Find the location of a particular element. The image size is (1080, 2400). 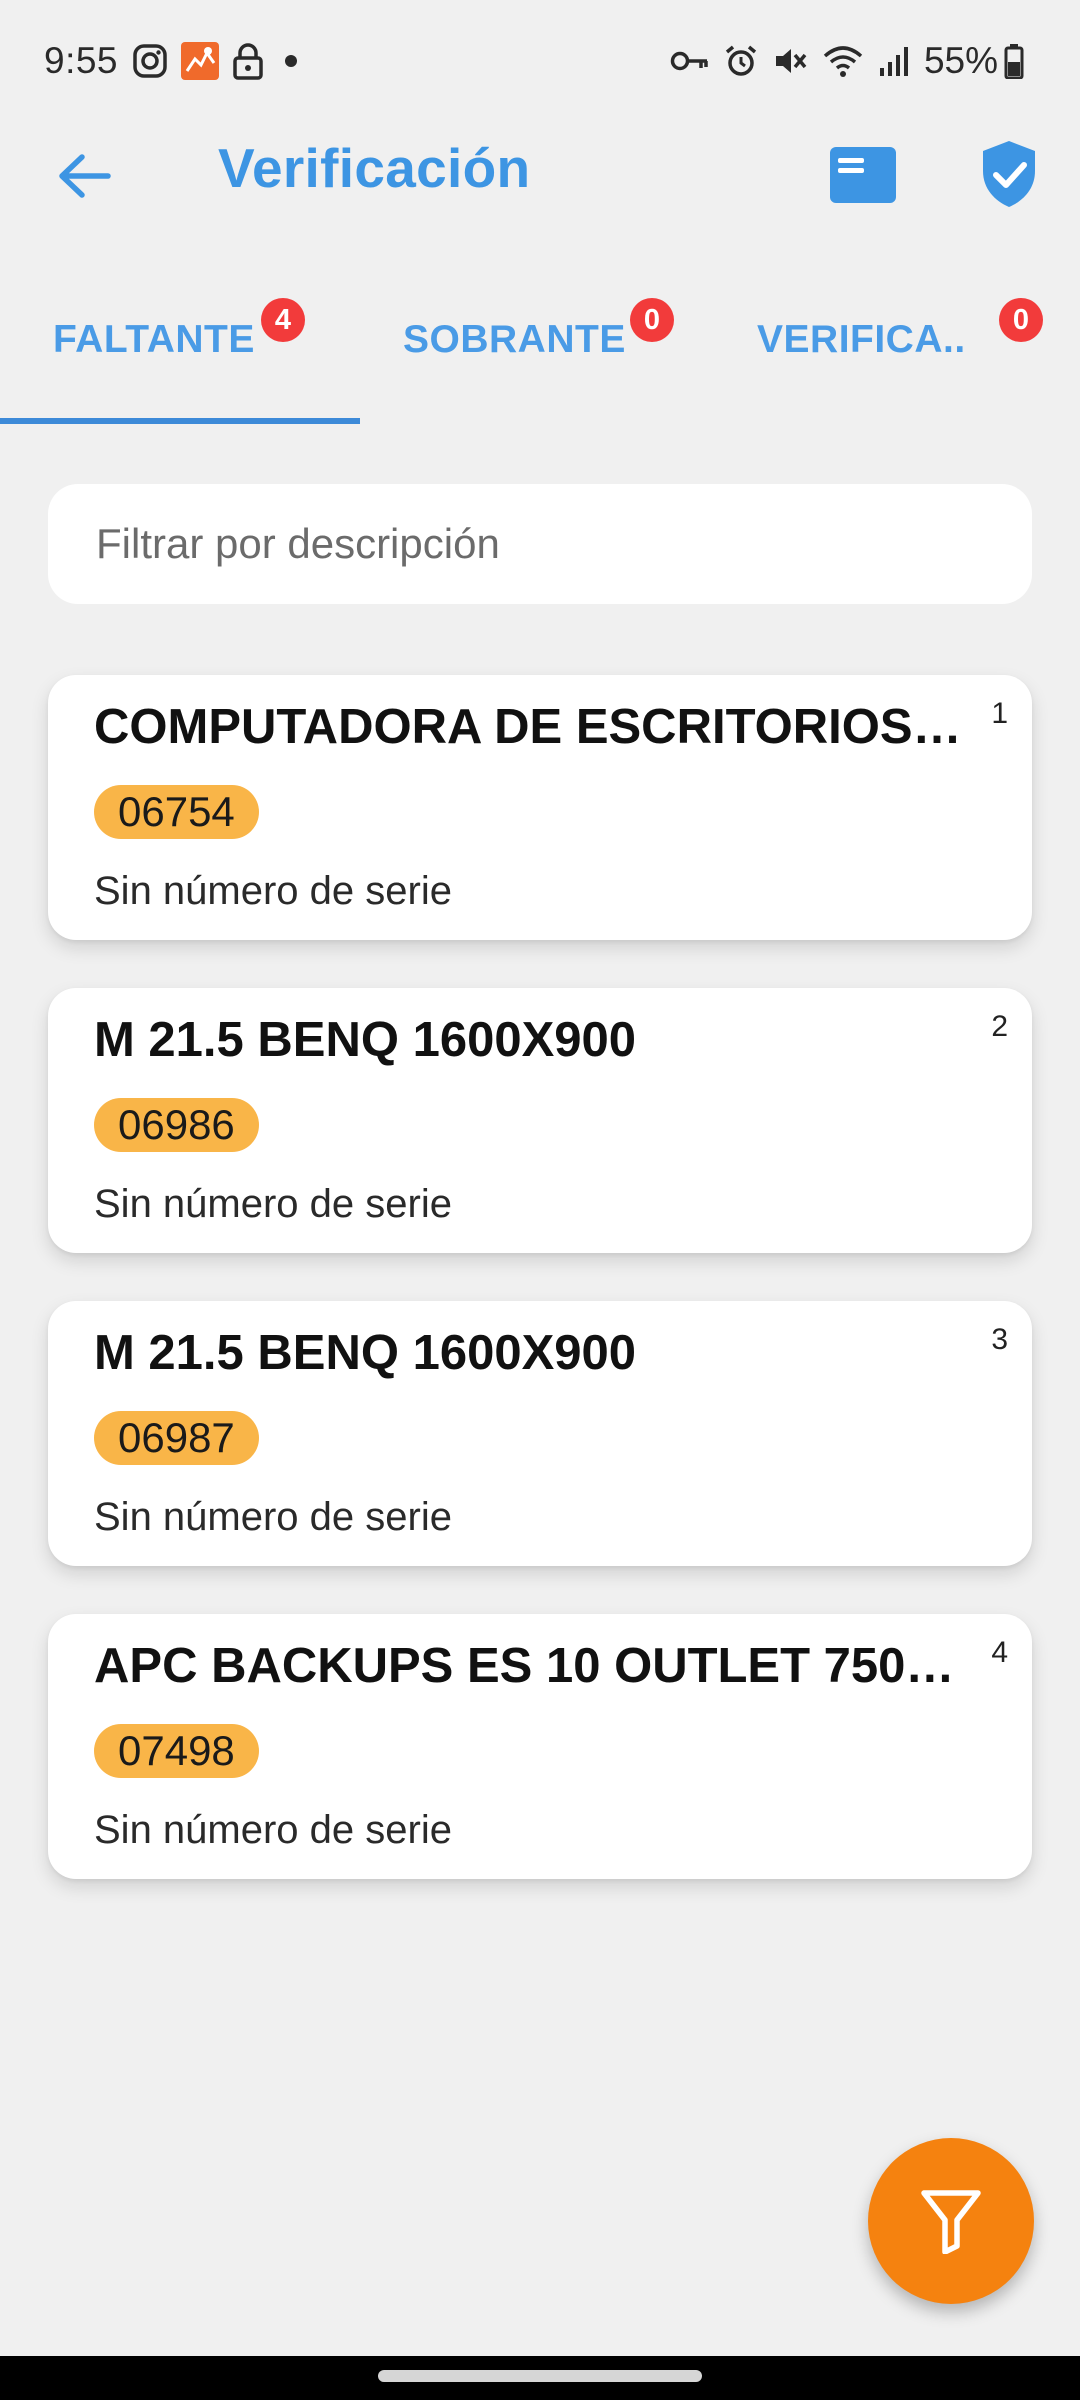

tab-sobrante: SOBRANTE 0 is located at coordinates (540, 357).